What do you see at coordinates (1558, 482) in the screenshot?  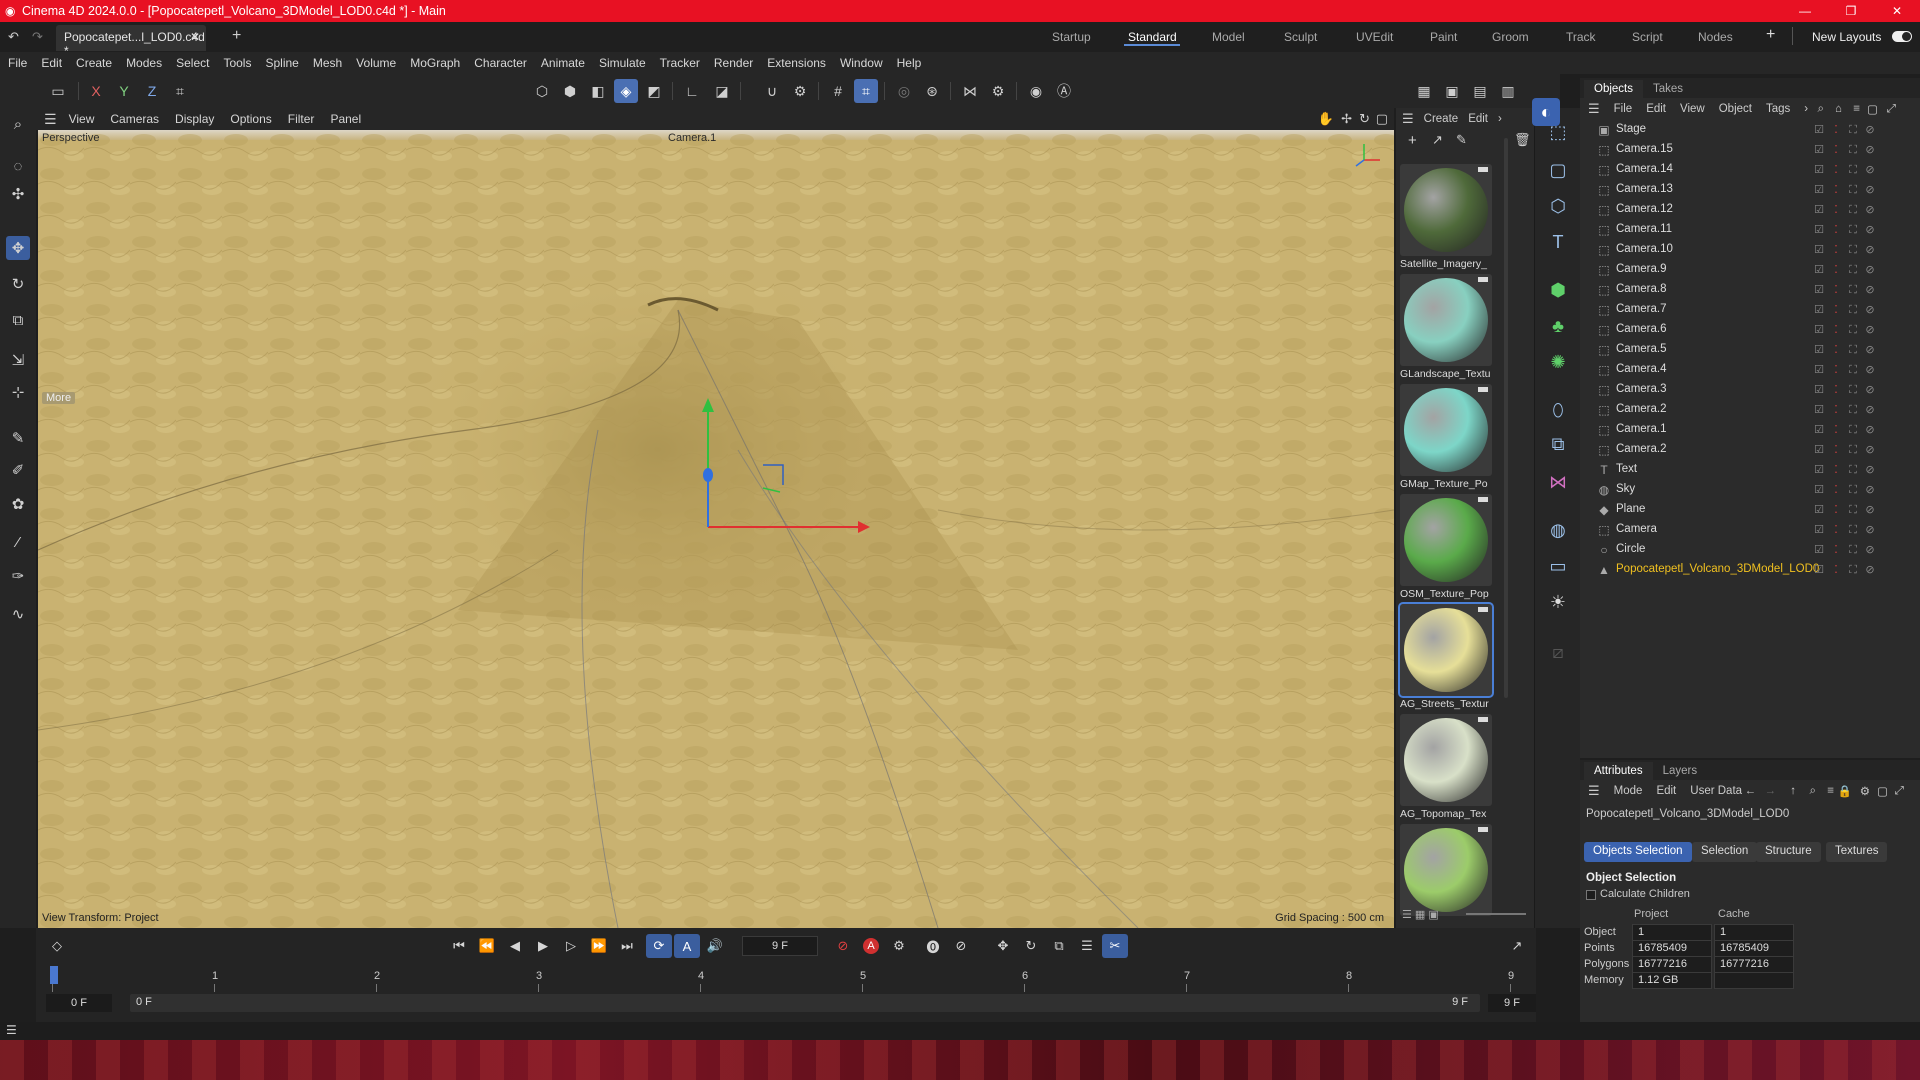 I see `spline-icon: ⋈` at bounding box center [1558, 482].